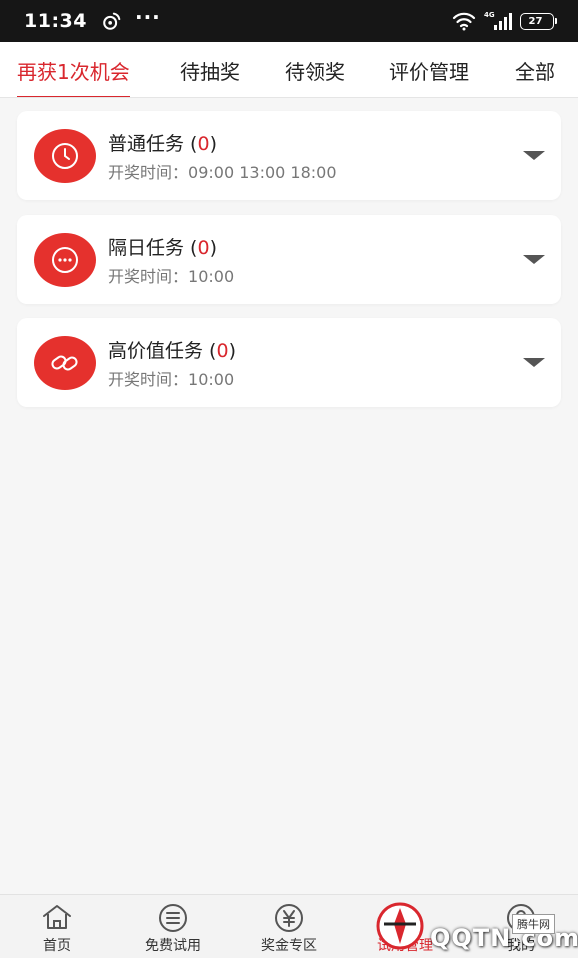  I want to click on yen-icon, so click(289, 918).